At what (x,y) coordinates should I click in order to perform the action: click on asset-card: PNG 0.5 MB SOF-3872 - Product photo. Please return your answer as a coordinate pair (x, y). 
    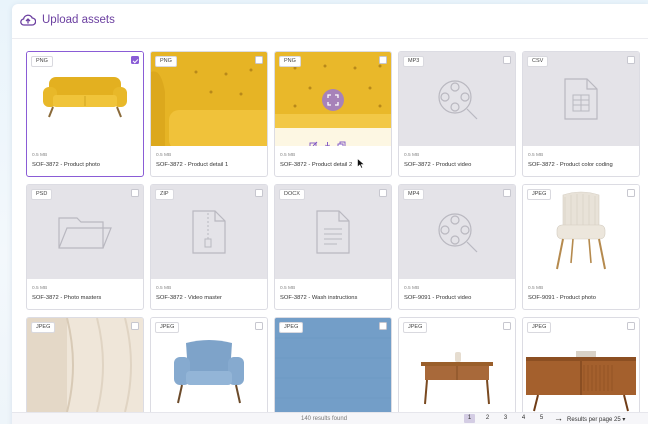
    Looking at the image, I should click on (85, 114).